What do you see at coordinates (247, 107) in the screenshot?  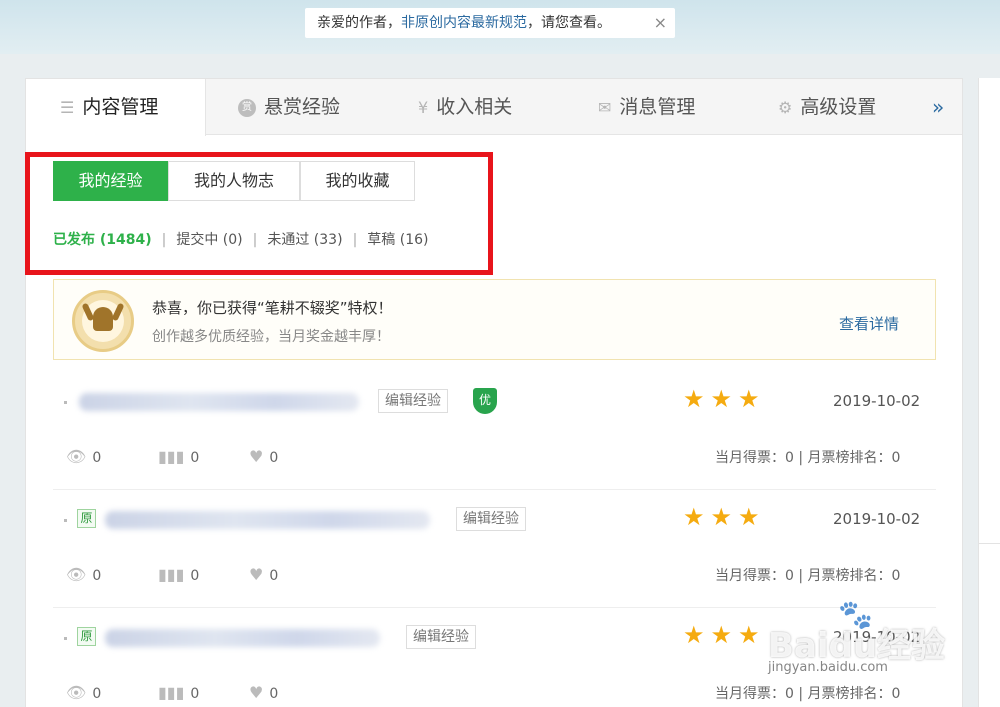 I see `reward-coin-icon: 赏` at bounding box center [247, 107].